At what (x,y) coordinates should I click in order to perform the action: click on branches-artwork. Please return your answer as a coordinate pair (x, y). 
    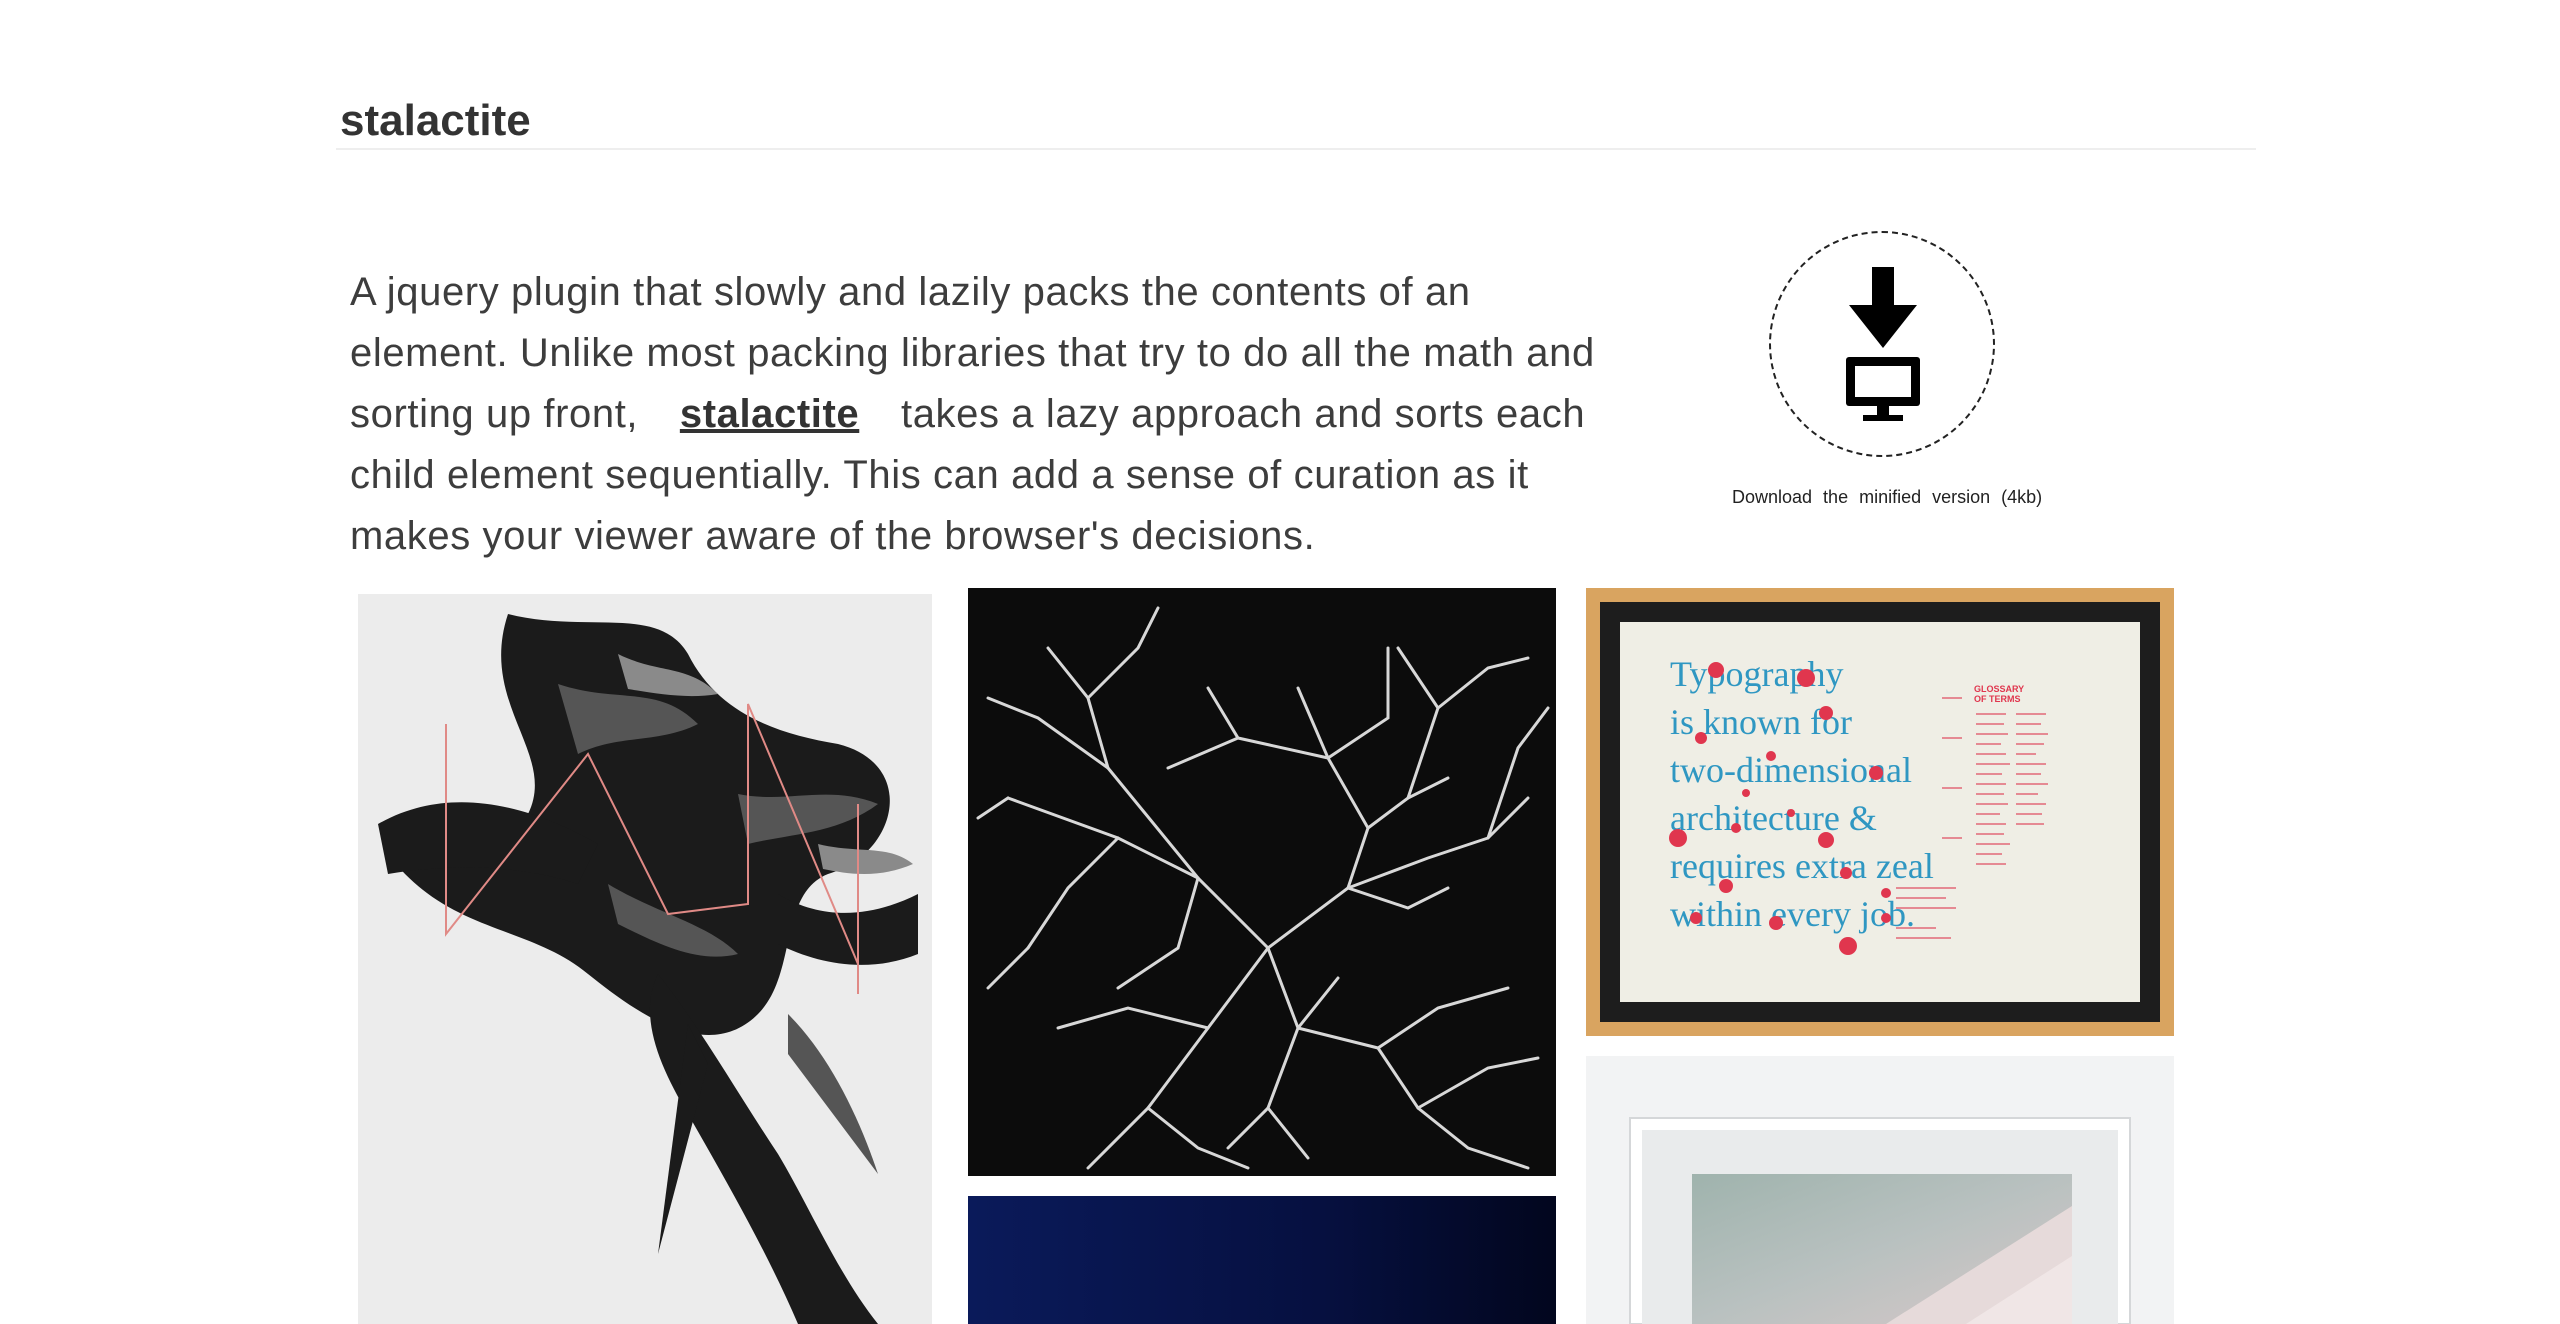
    Looking at the image, I should click on (1262, 882).